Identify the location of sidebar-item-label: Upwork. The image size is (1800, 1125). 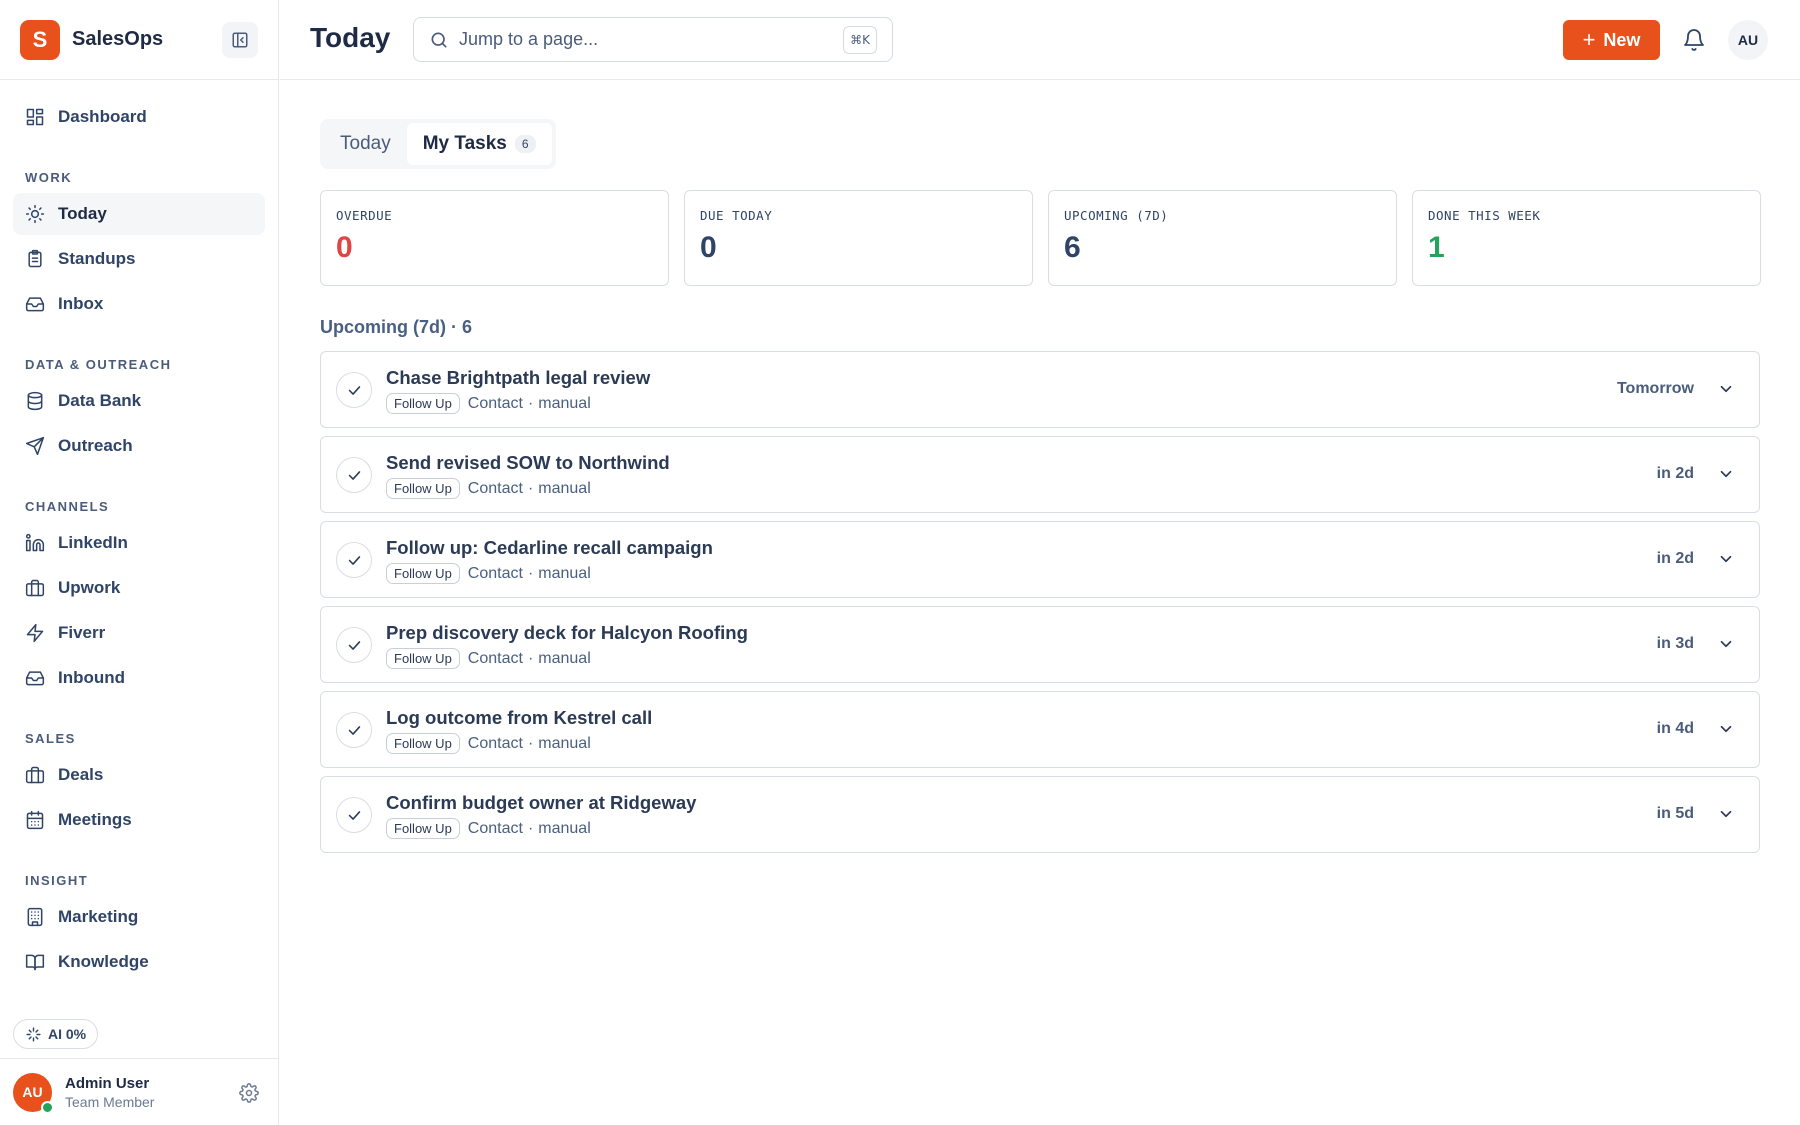
(89, 587).